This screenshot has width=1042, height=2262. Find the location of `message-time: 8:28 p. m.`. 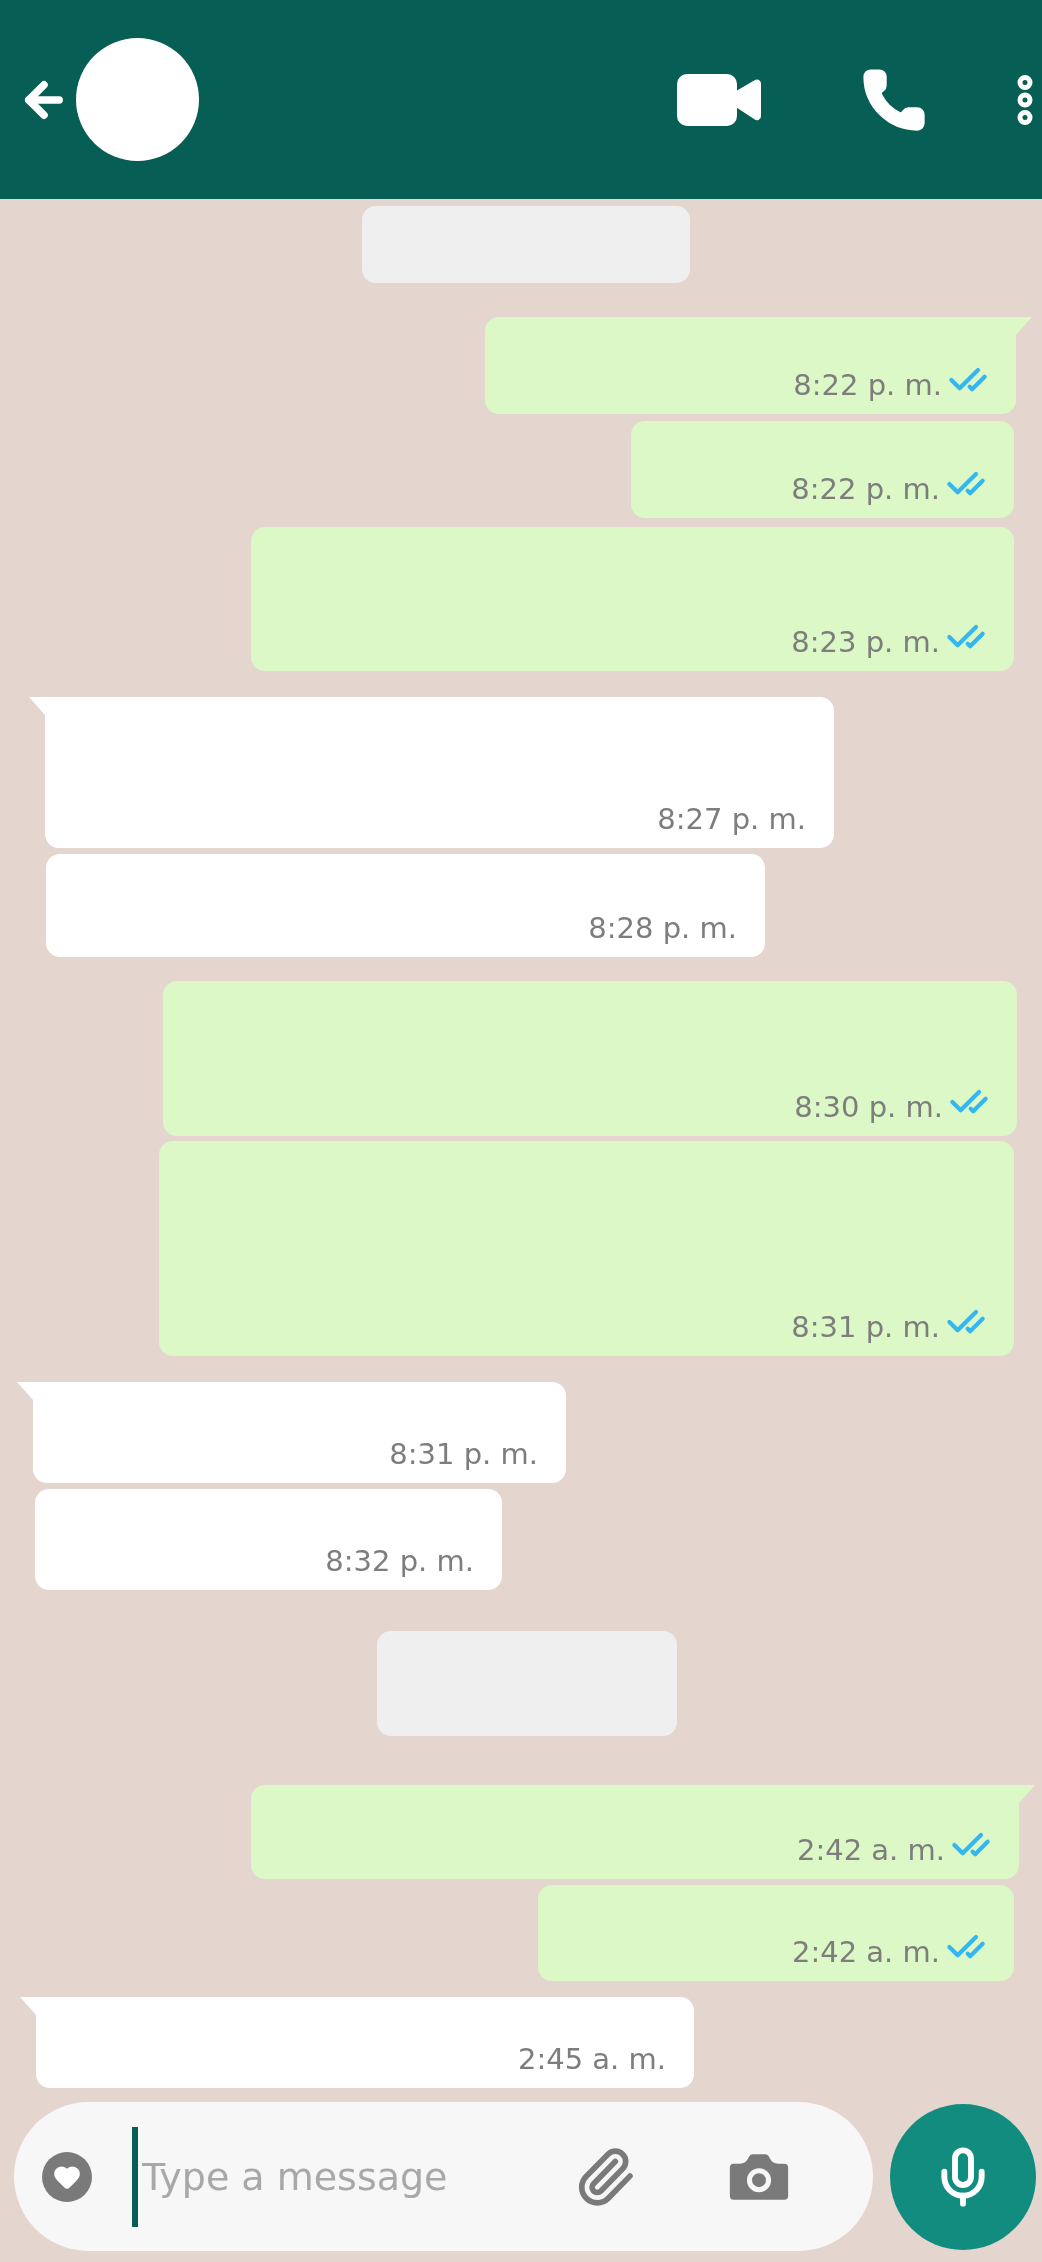

message-time: 8:28 p. m. is located at coordinates (662, 928).